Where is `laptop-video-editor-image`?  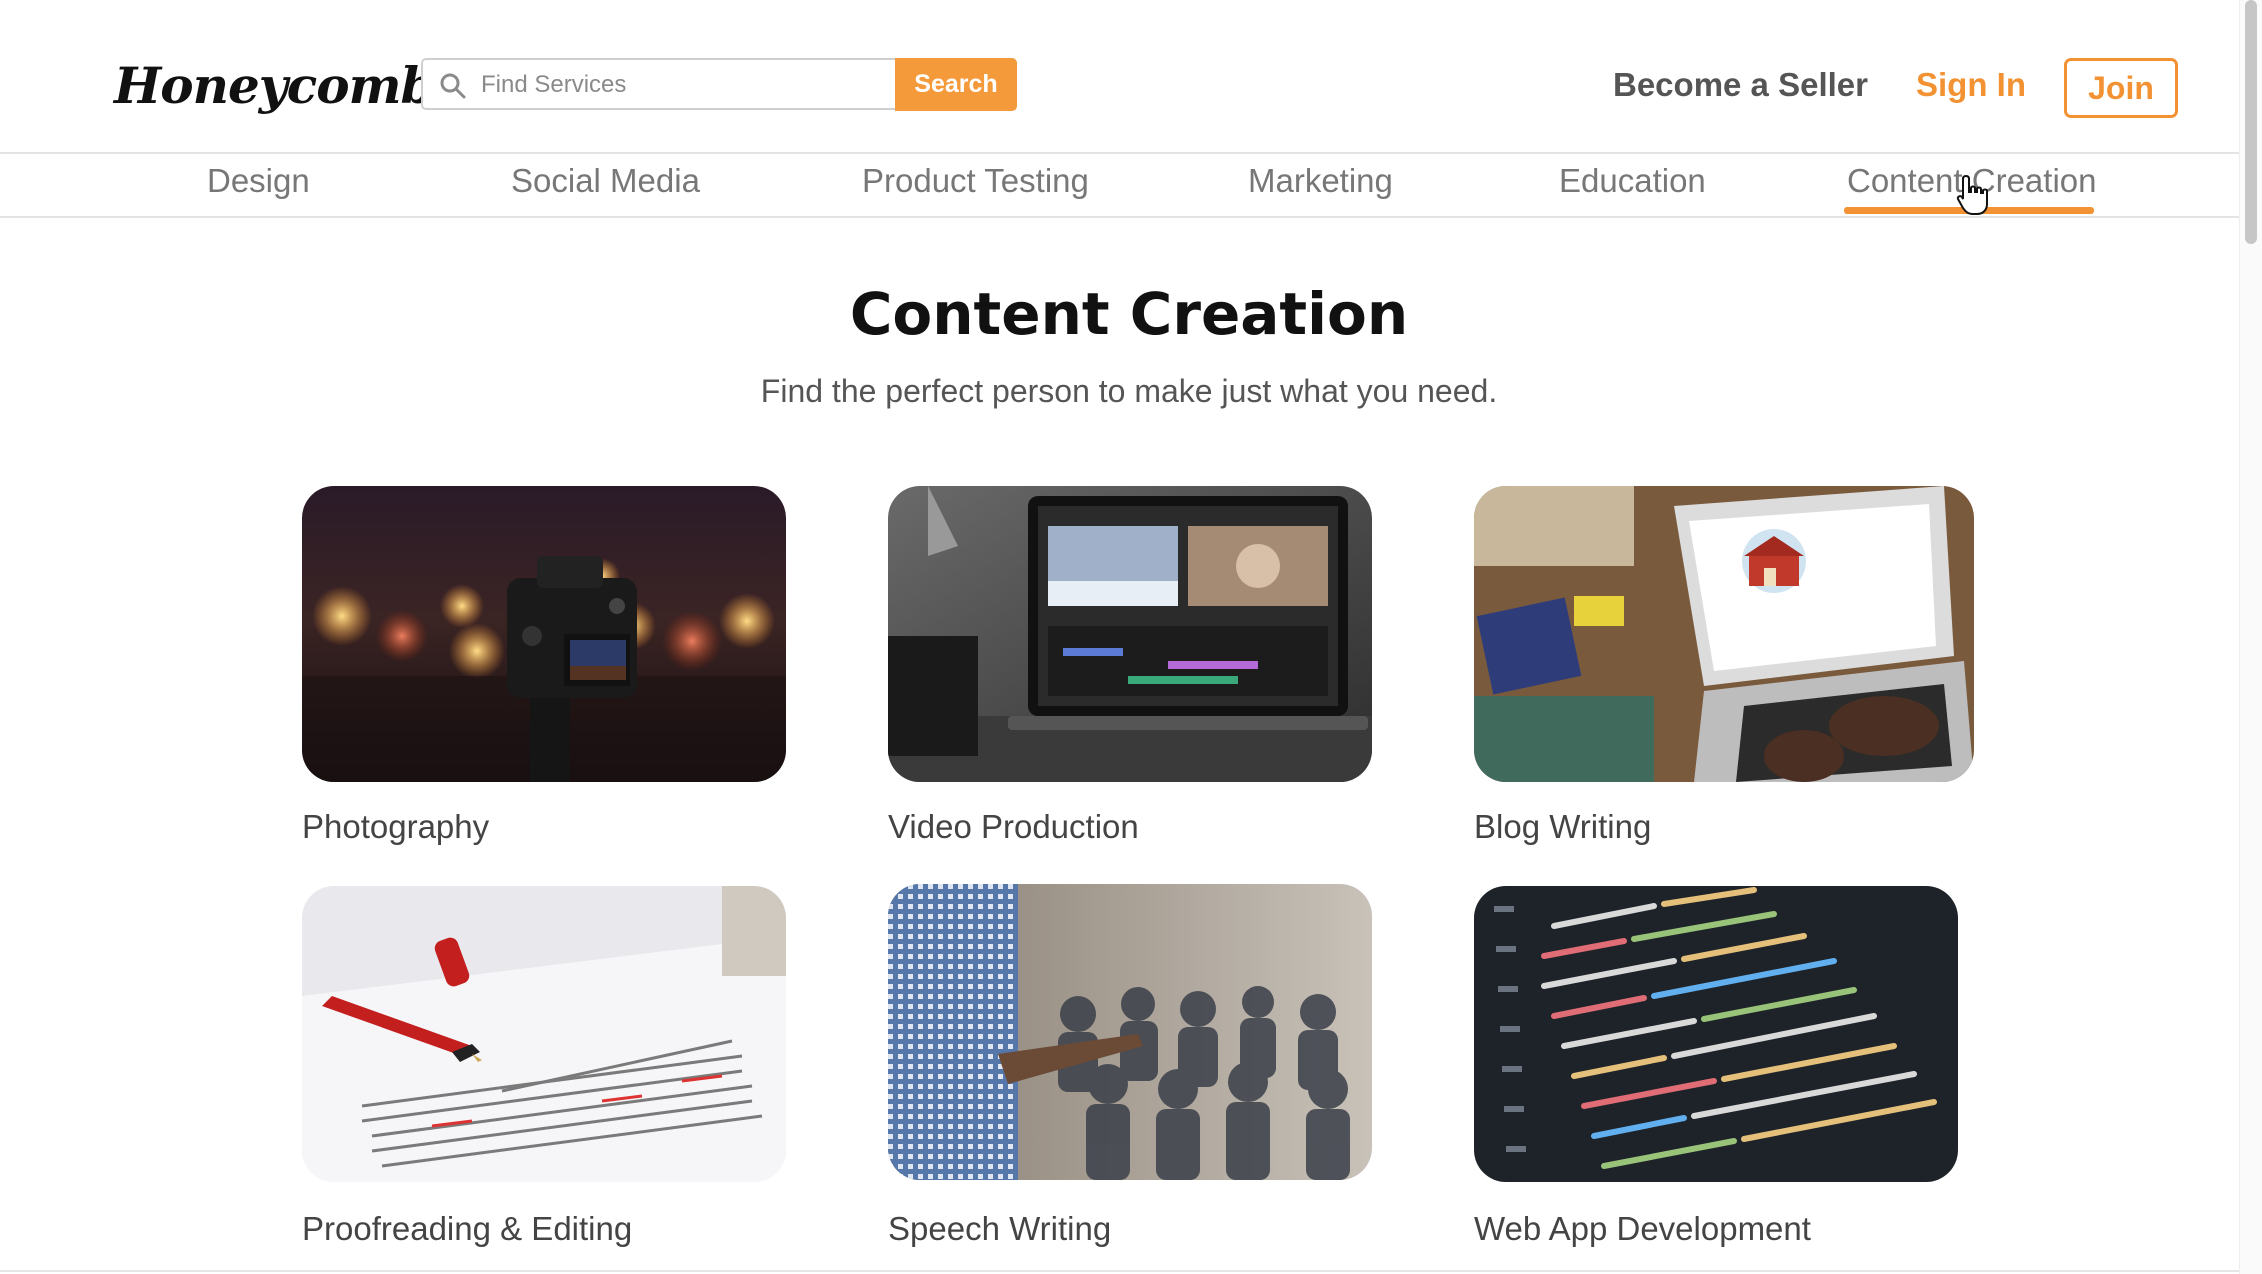 laptop-video-editor-image is located at coordinates (1130, 634).